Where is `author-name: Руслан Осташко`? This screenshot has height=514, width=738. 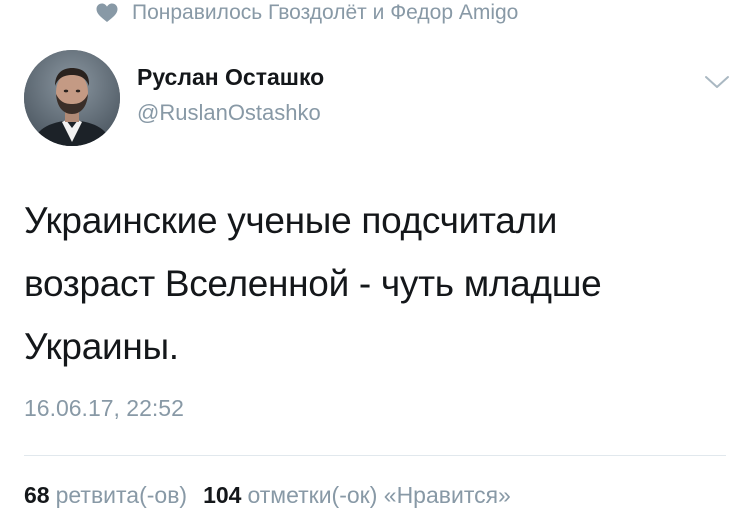 author-name: Руслан Осташко is located at coordinates (230, 77).